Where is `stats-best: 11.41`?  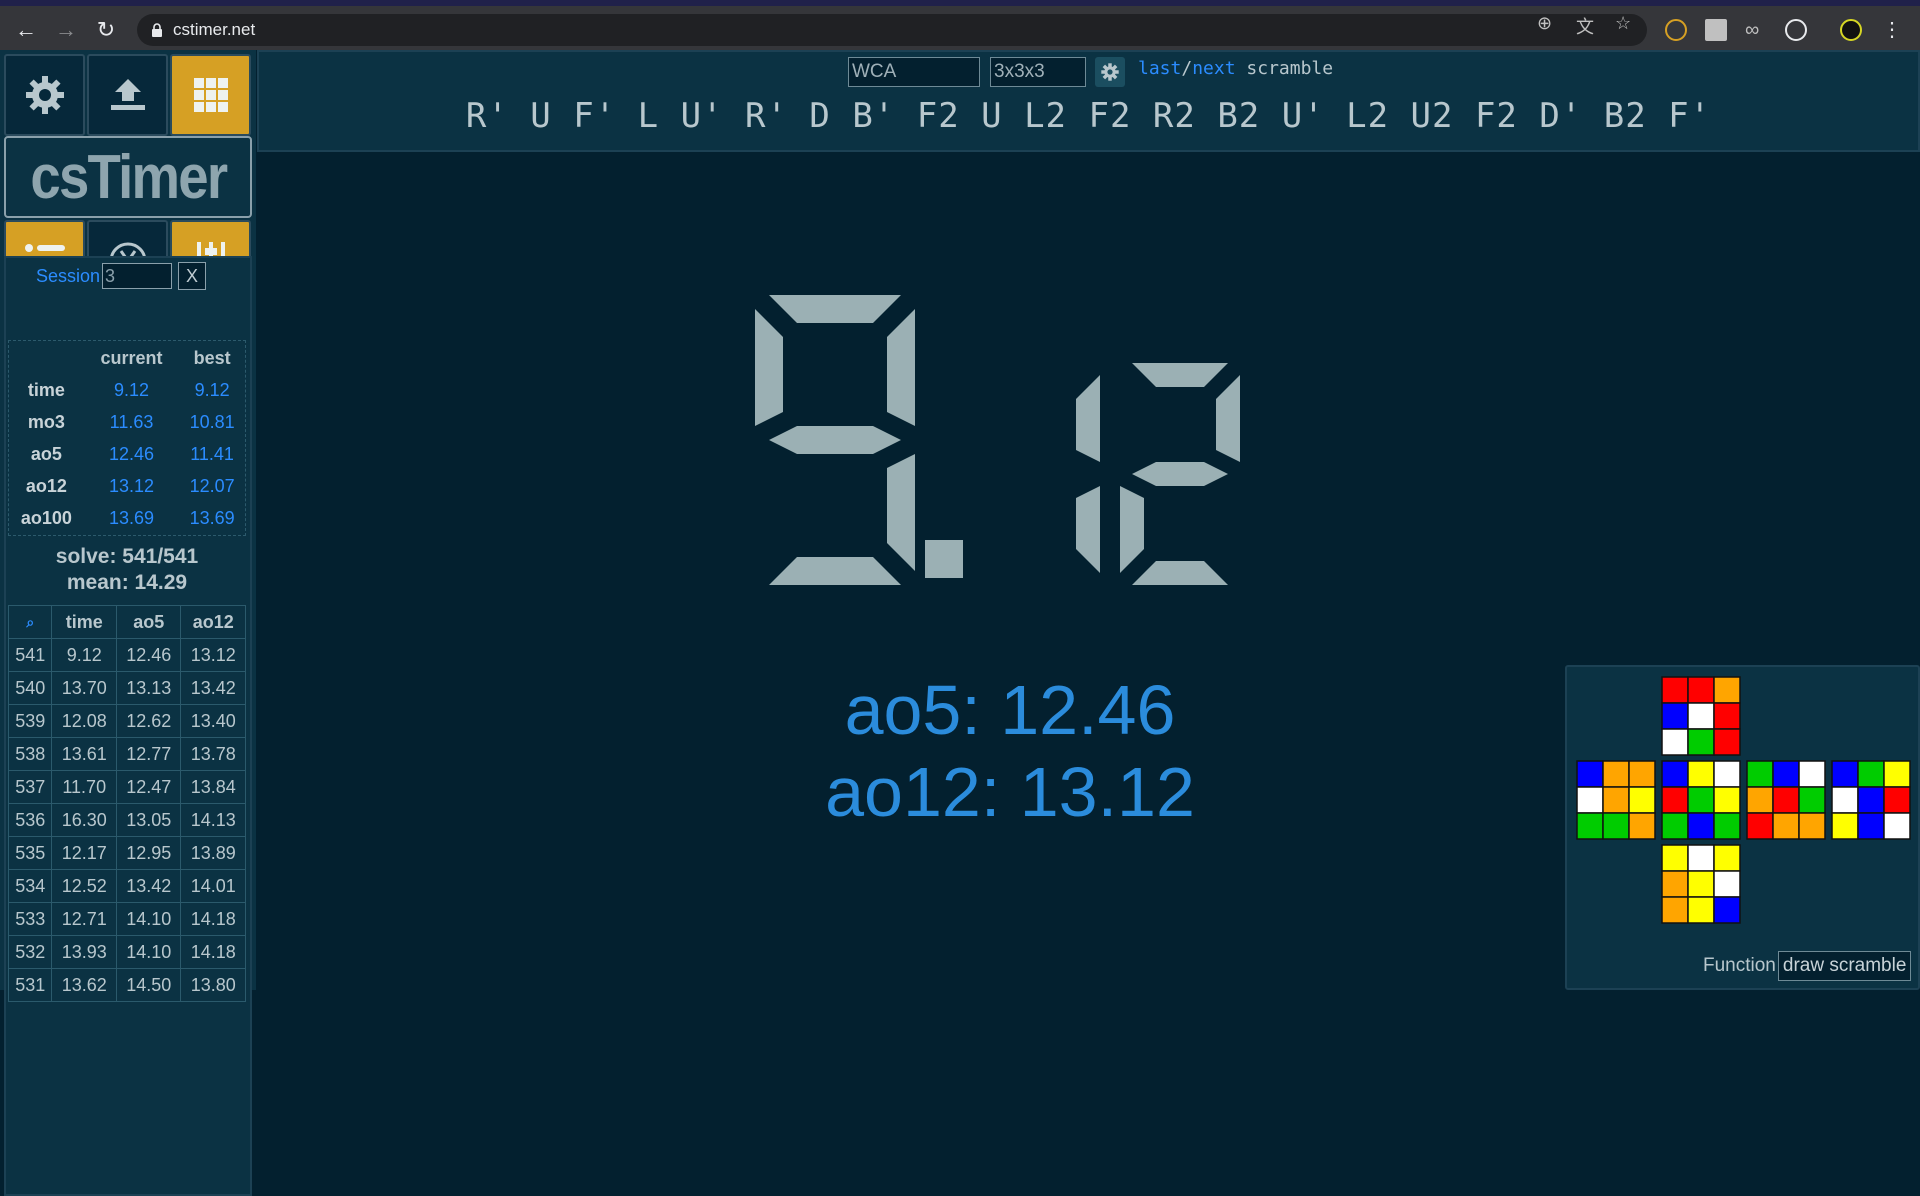 stats-best: 11.41 is located at coordinates (212, 454).